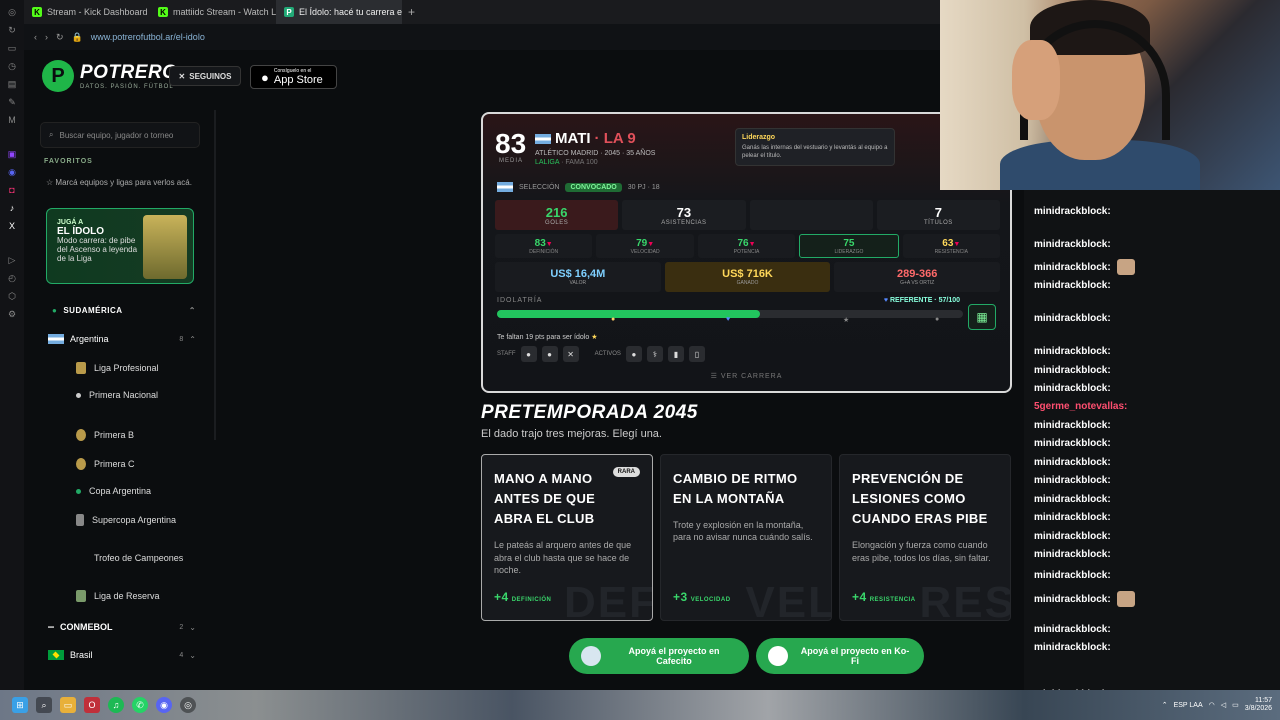 This screenshot has width=1280, height=720. Describe the element at coordinates (87, 12) in the screenshot. I see `tab-kick-dashboard: K Stream - Kick Dashboard` at that location.